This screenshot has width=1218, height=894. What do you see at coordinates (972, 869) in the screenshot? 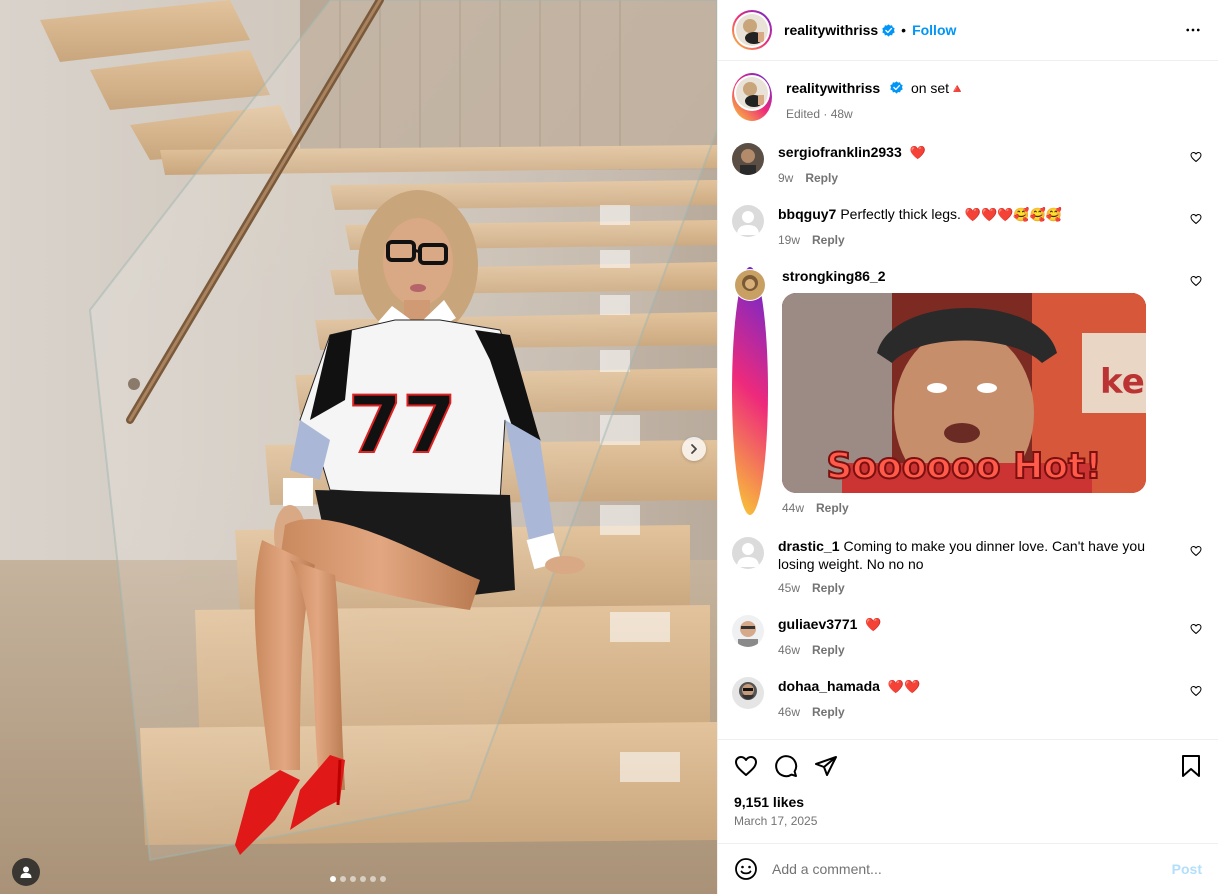
I see `comment-input` at bounding box center [972, 869].